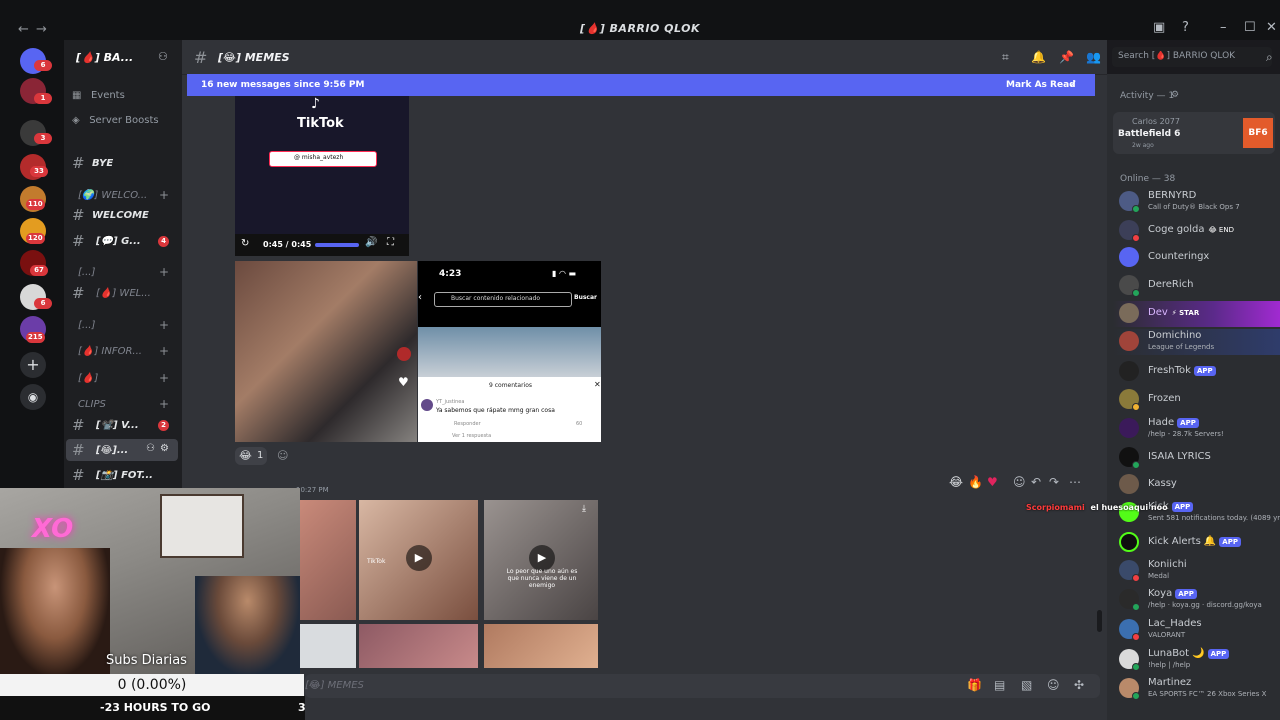 This screenshot has width=1280, height=720. What do you see at coordinates (1054, 482) in the screenshot?
I see `forward-icon: ↷` at bounding box center [1054, 482].